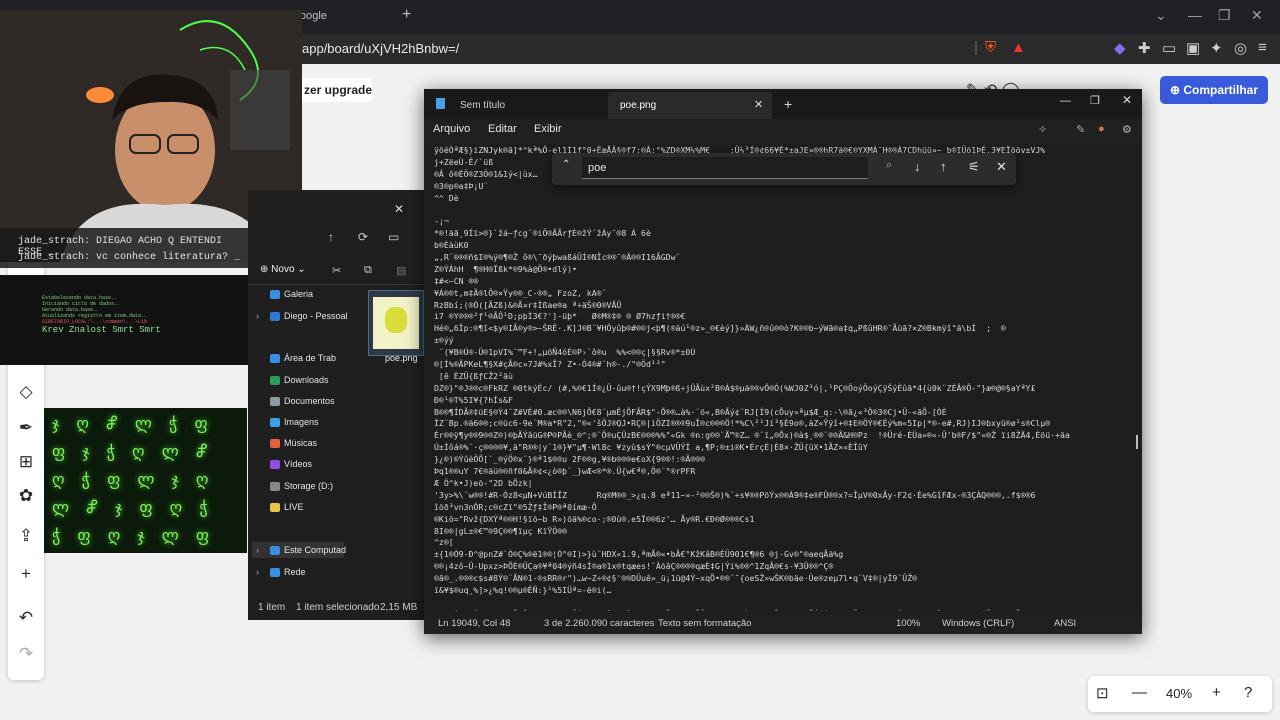 Image resolution: width=1280 pixels, height=720 pixels. I want to click on desktop-icon, so click(275, 358).